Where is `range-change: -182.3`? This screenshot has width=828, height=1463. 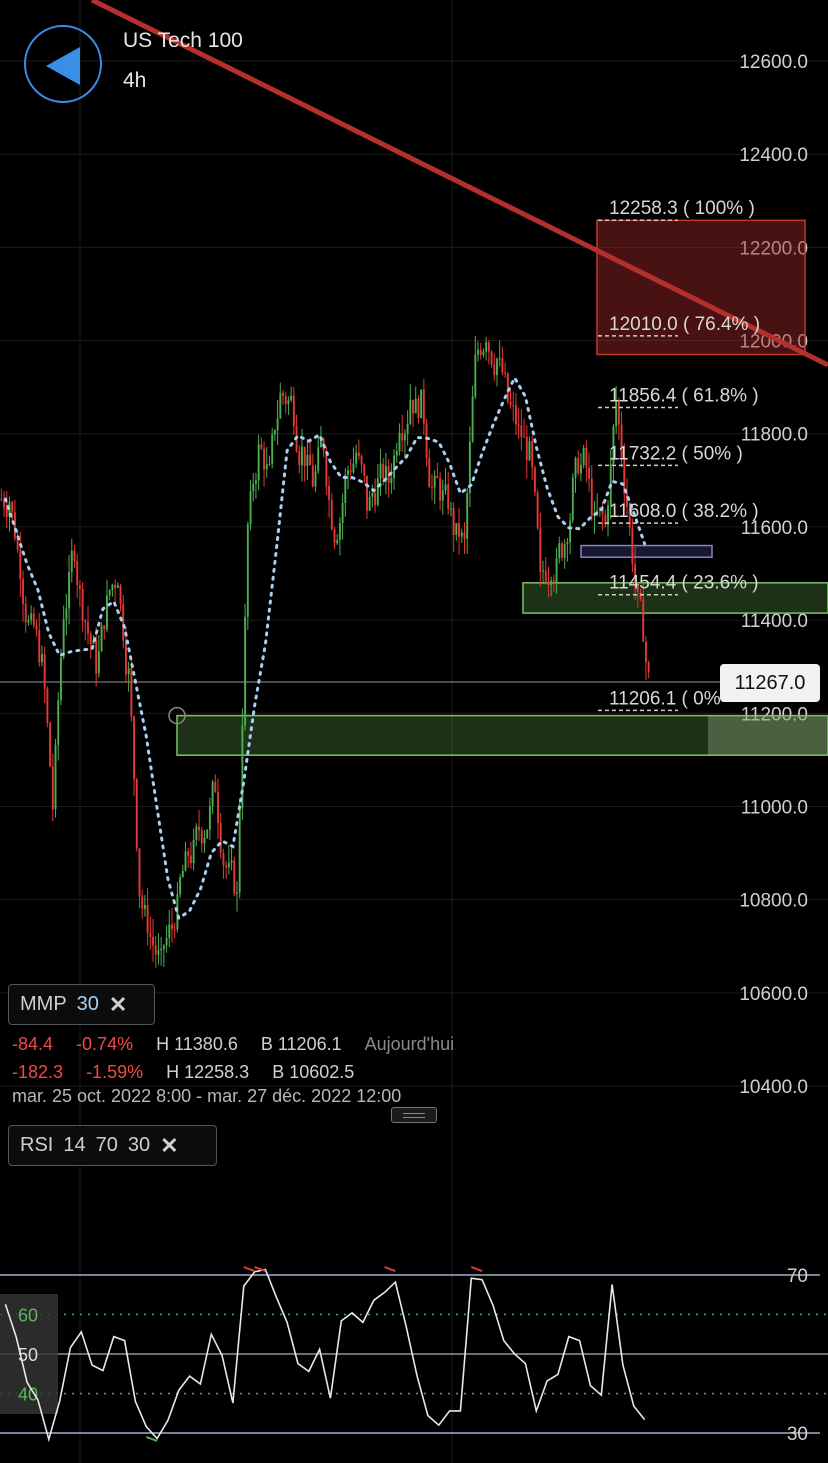 range-change: -182.3 is located at coordinates (38, 1072).